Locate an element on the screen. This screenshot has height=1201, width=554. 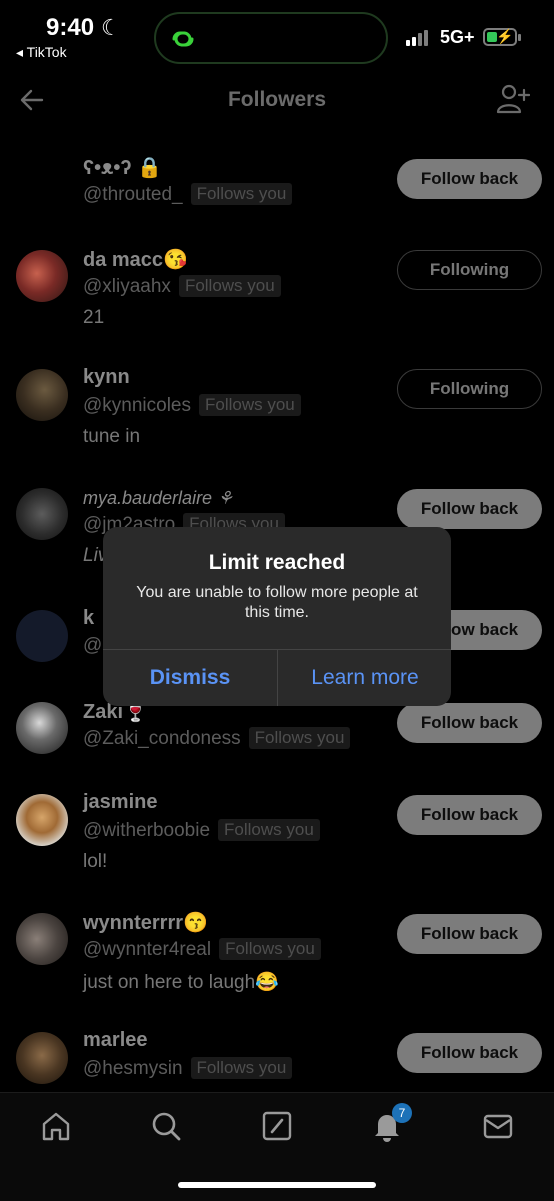
follower-bio: 21 is located at coordinates (94, 317).